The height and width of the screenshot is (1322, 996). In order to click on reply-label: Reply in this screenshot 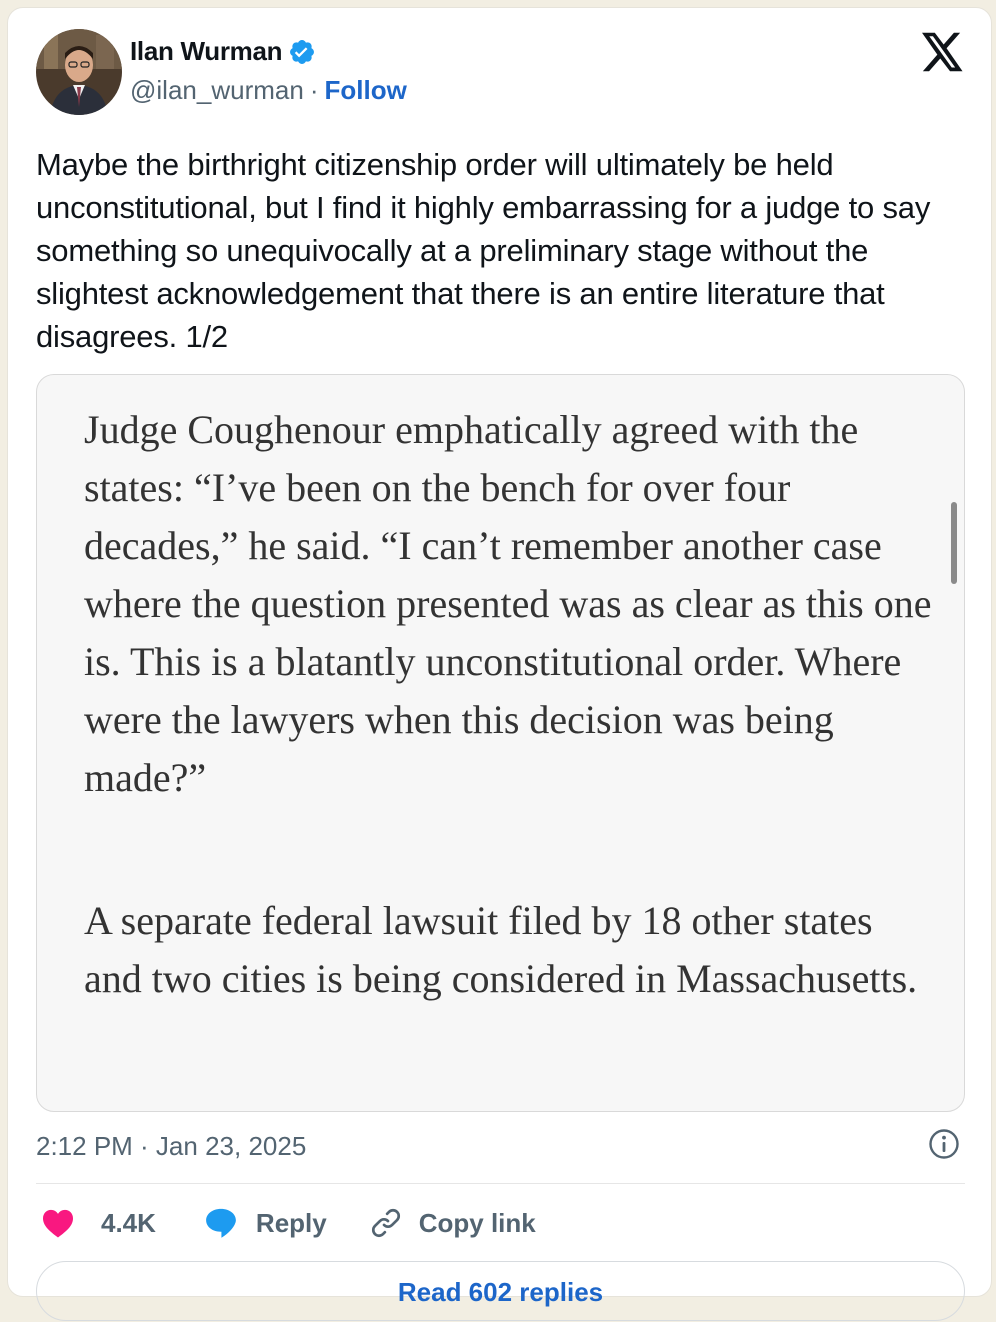, I will do `click(291, 1222)`.